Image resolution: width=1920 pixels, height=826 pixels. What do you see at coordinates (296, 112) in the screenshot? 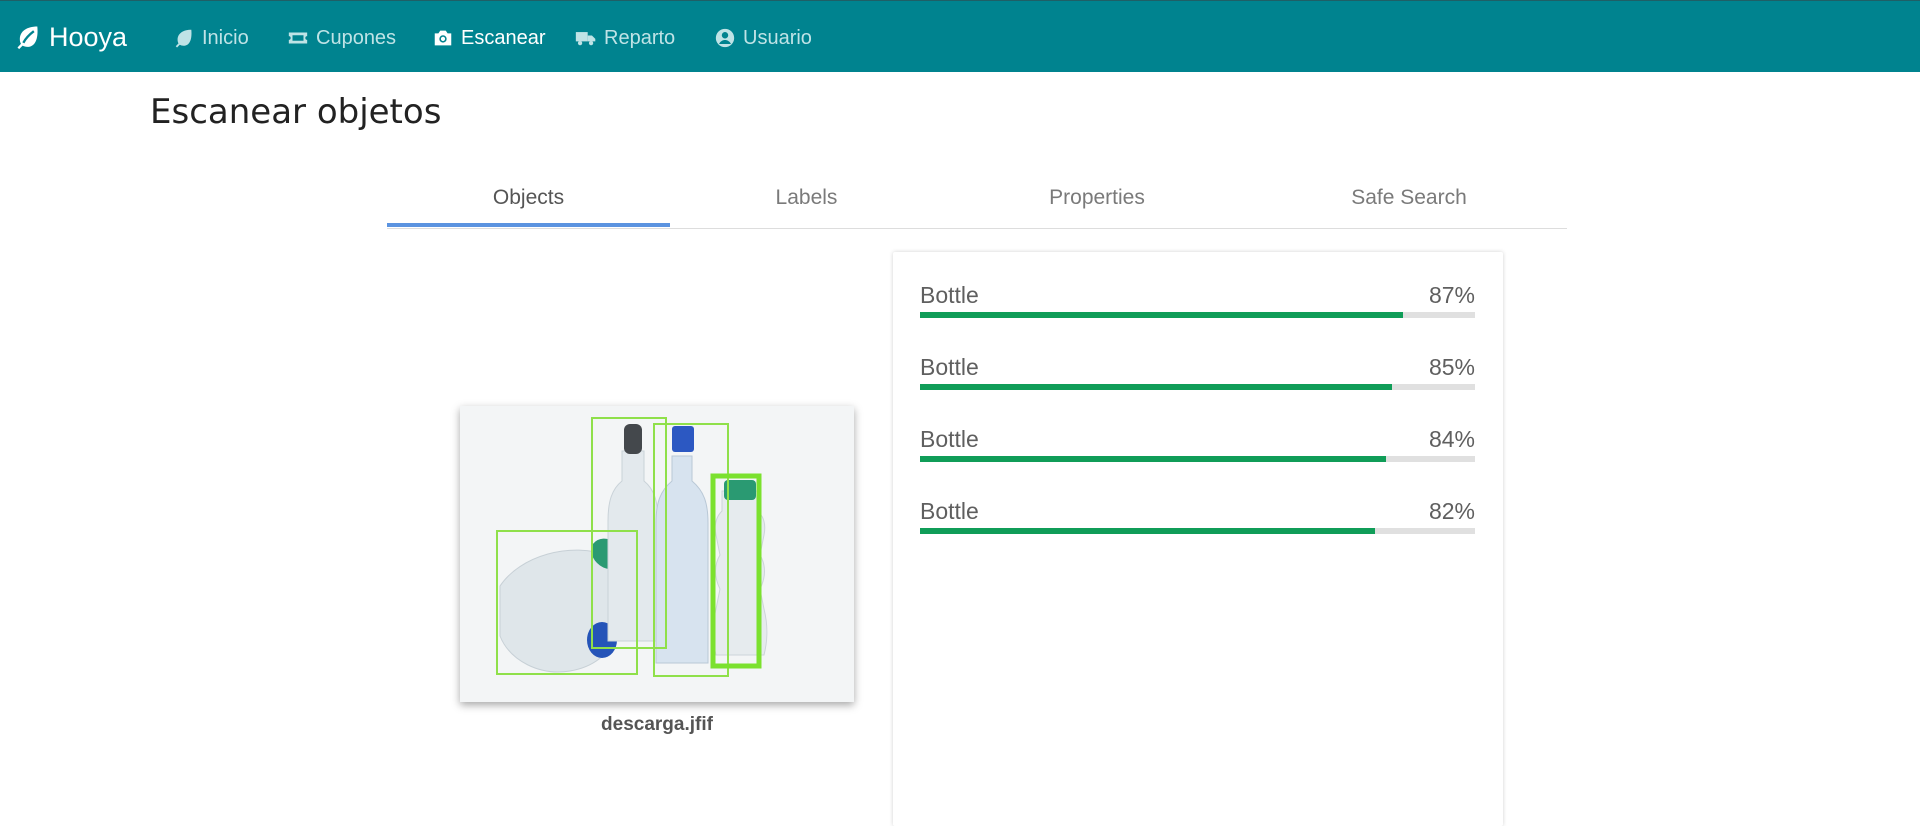
I see `page-title: Escanear objetos` at bounding box center [296, 112].